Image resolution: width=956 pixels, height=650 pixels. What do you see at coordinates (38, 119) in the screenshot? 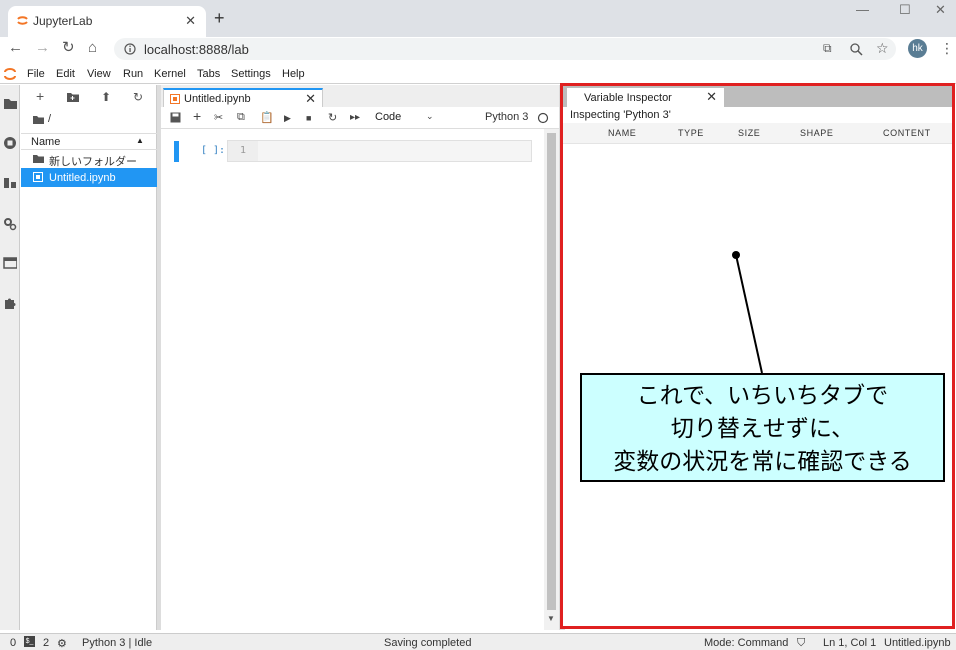
I see `breadcrumb-folder-icon` at bounding box center [38, 119].